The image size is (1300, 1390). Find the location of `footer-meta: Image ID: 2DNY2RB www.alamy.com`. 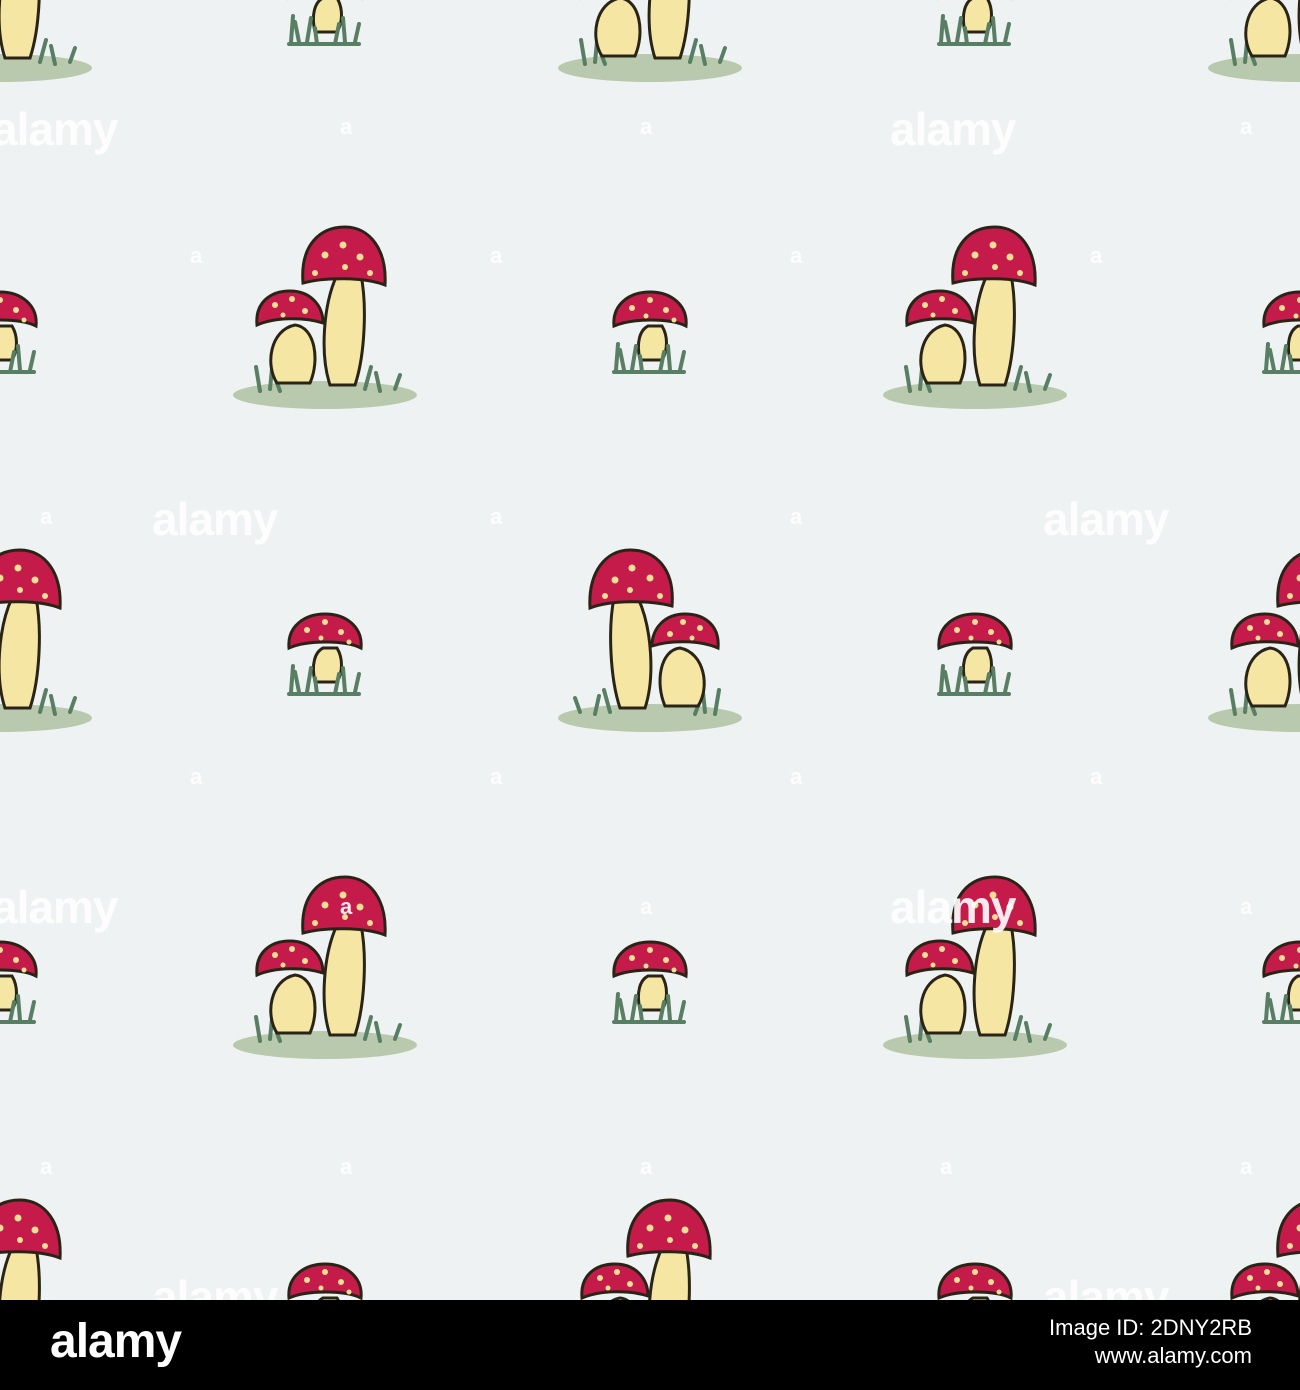

footer-meta: Image ID: 2DNY2RB www.alamy.com is located at coordinates (1150, 1341).